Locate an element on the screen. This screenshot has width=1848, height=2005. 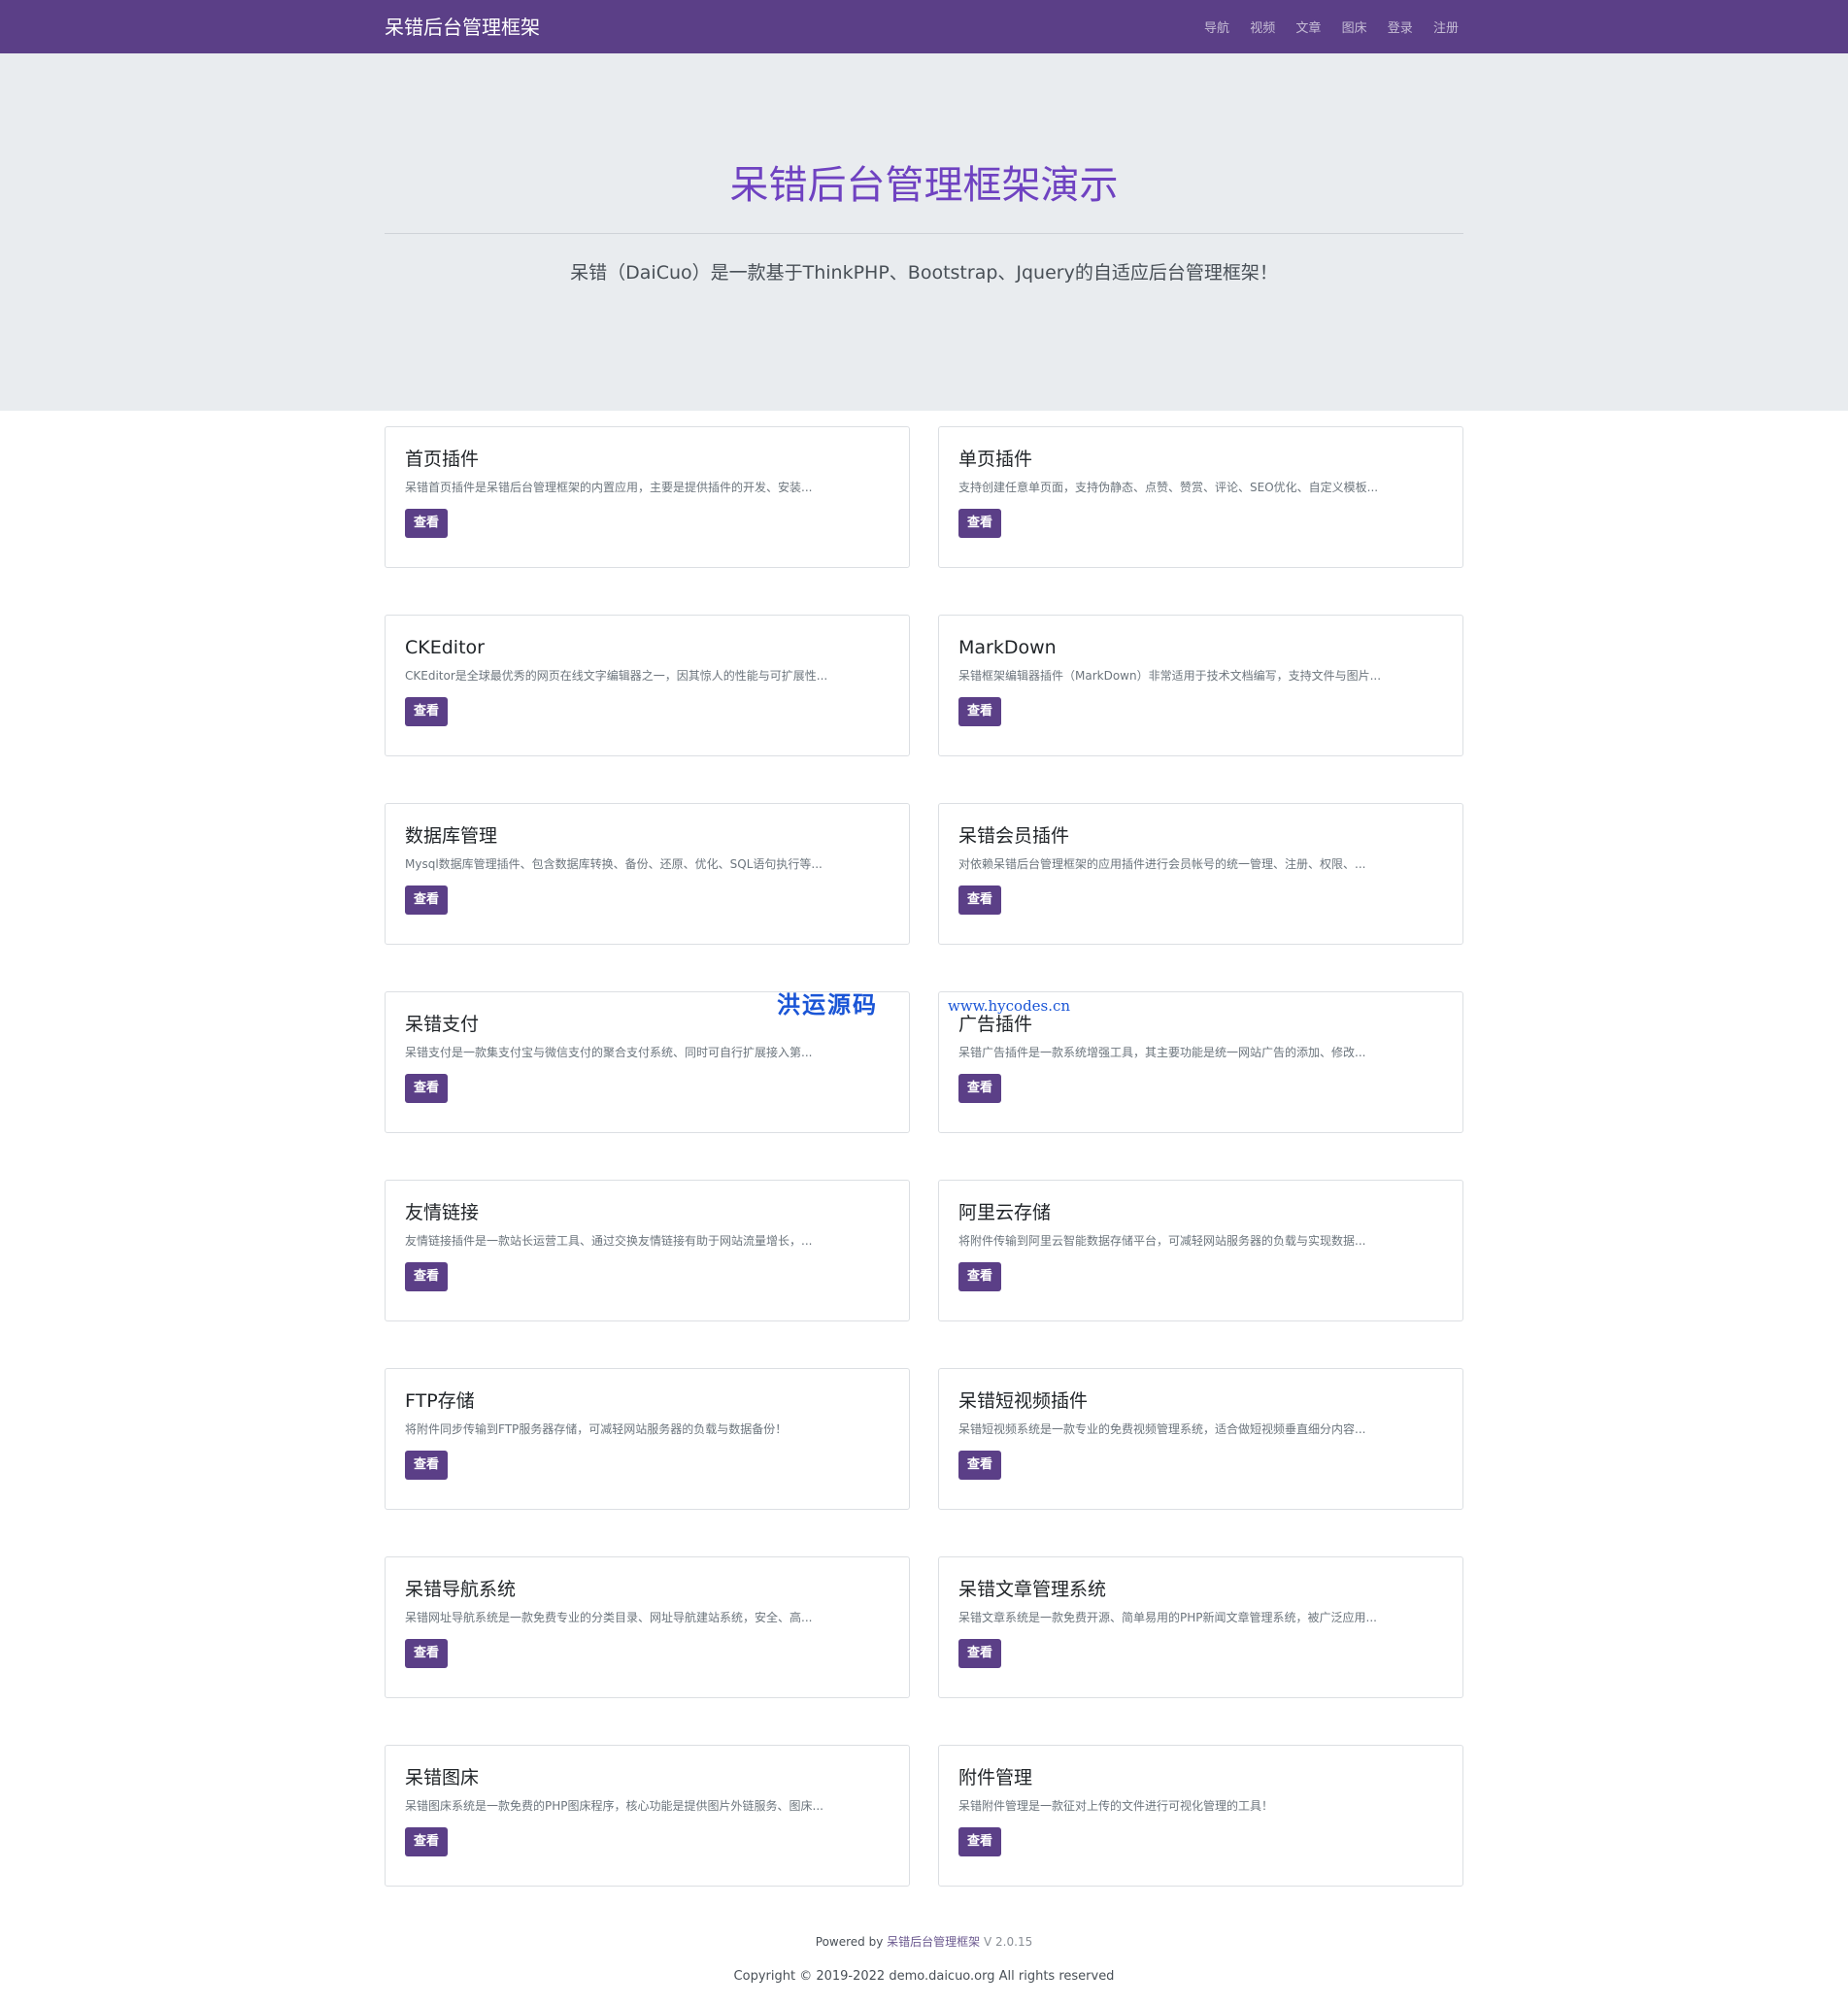
card-title: 单页插件 is located at coordinates (995, 459).